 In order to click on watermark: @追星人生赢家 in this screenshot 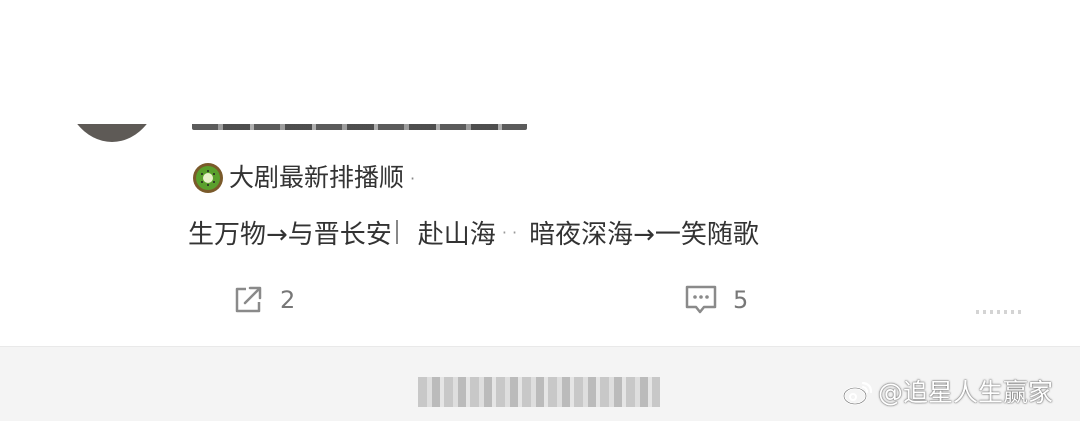, I will do `click(947, 393)`.